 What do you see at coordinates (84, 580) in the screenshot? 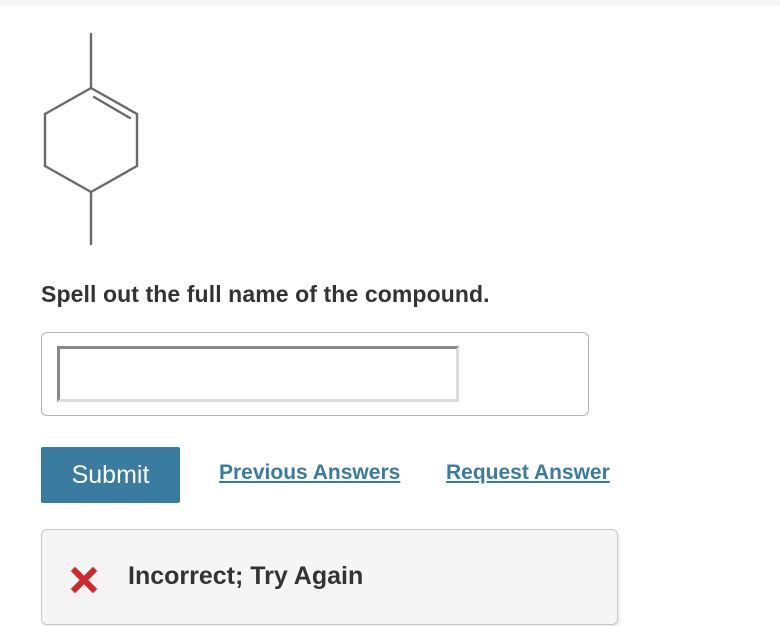
I see `x-mark-icon` at bounding box center [84, 580].